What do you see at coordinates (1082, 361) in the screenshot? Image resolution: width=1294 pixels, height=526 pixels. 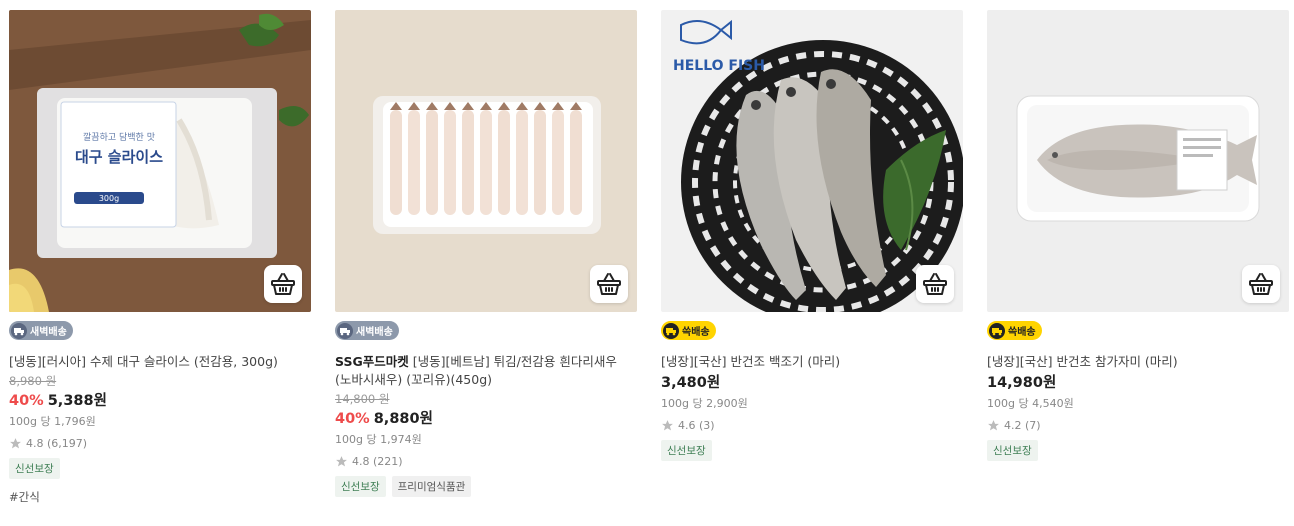 I see `product-title-text: [냉장][국산] 반건초 참가자미 (마리)` at bounding box center [1082, 361].